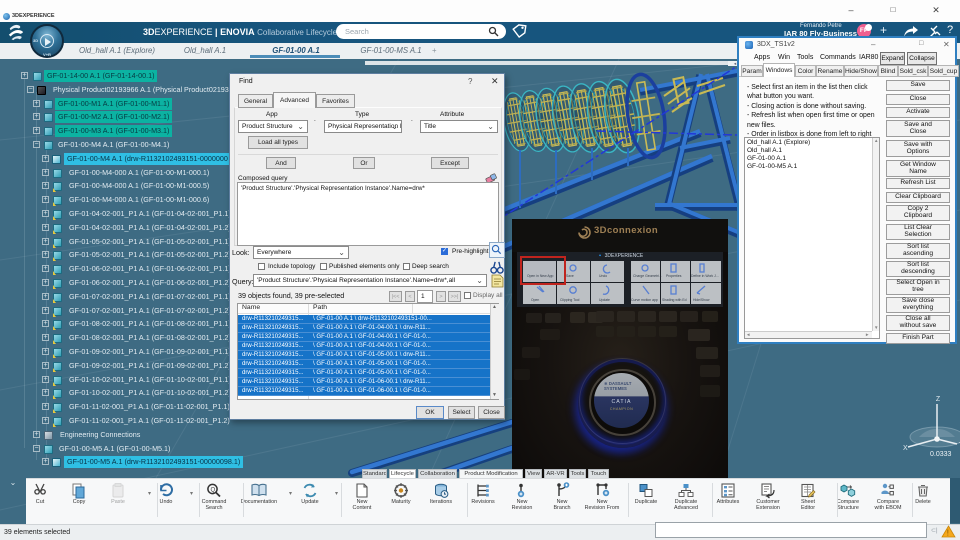 The image size is (960, 540). What do you see at coordinates (938, 399) in the screenshot?
I see `svg-text: Z` at bounding box center [938, 399].